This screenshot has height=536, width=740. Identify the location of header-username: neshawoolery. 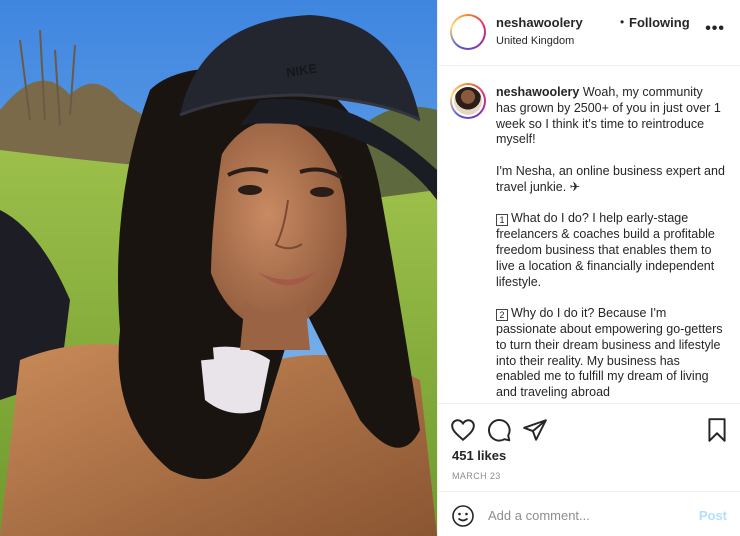
(539, 22).